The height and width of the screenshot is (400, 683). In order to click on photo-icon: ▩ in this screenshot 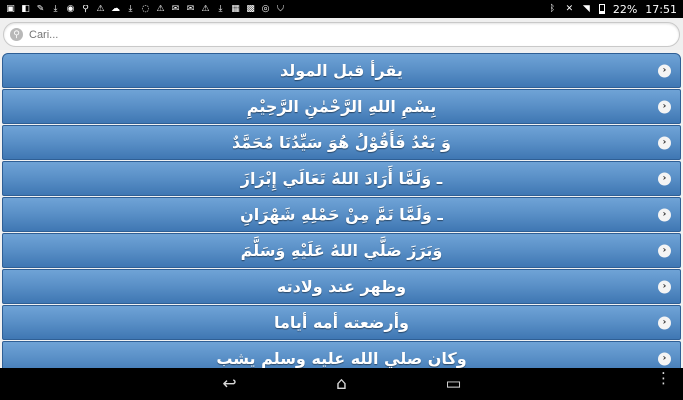, I will do `click(250, 9)`.